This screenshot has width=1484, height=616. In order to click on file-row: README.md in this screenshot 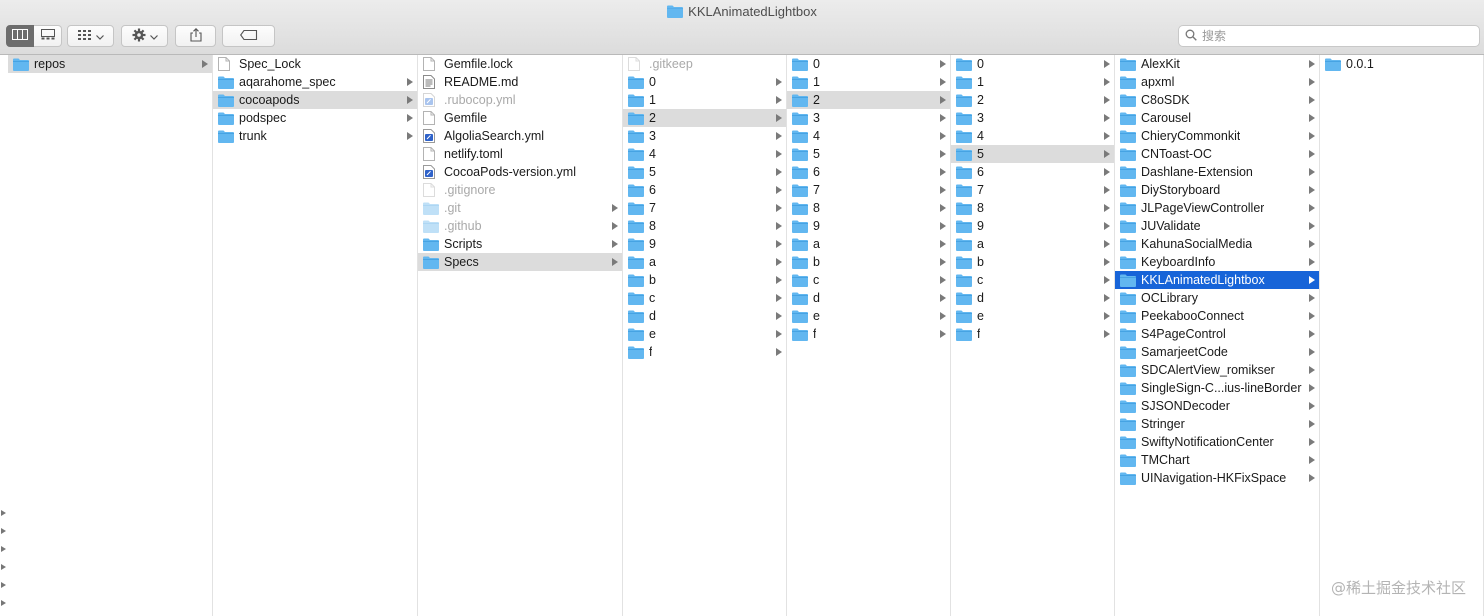, I will do `click(520, 82)`.